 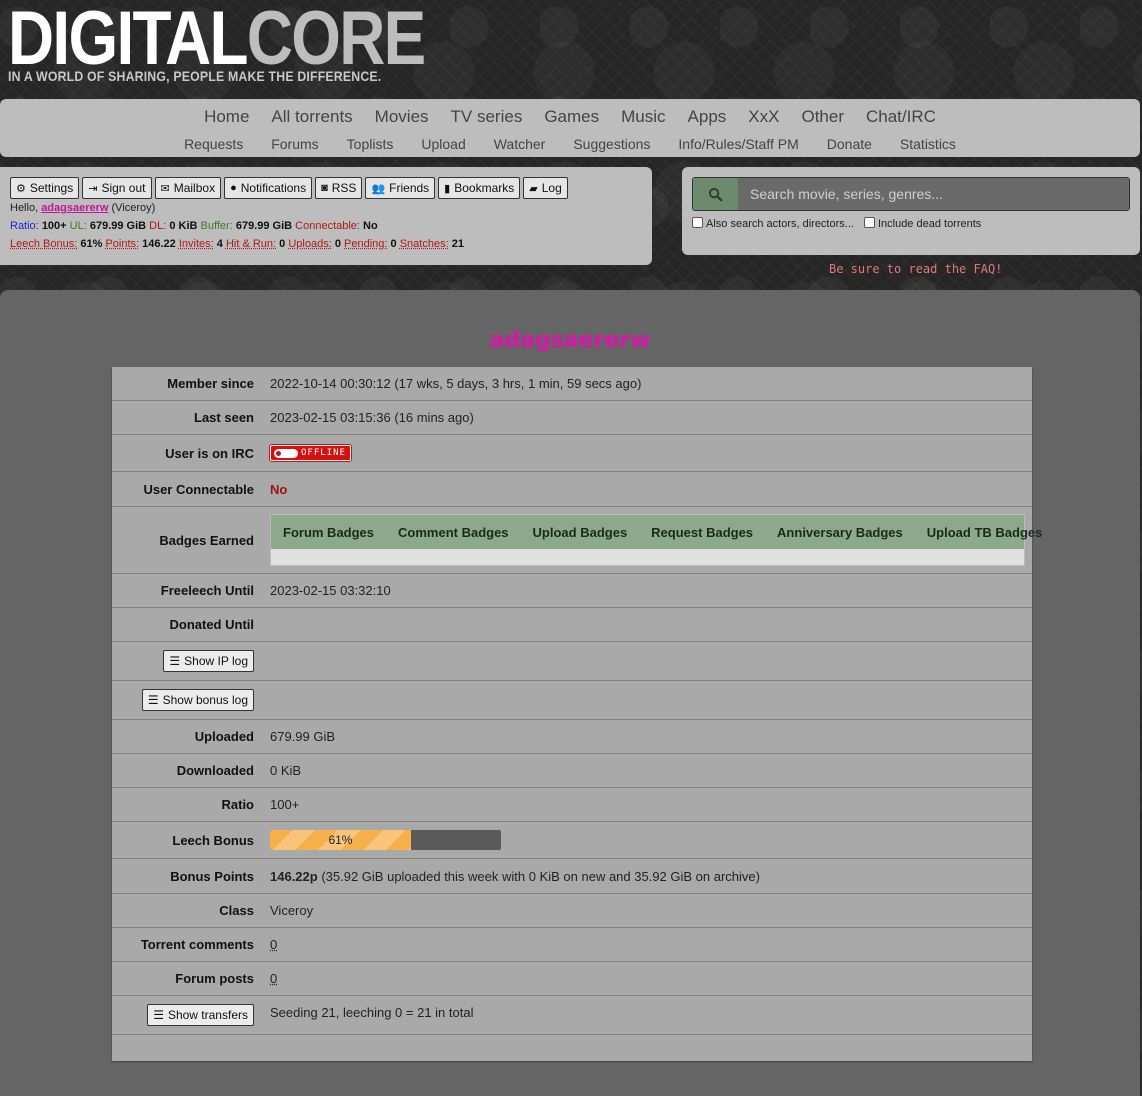 I want to click on dead-torrents-checkbox, so click(x=869, y=222).